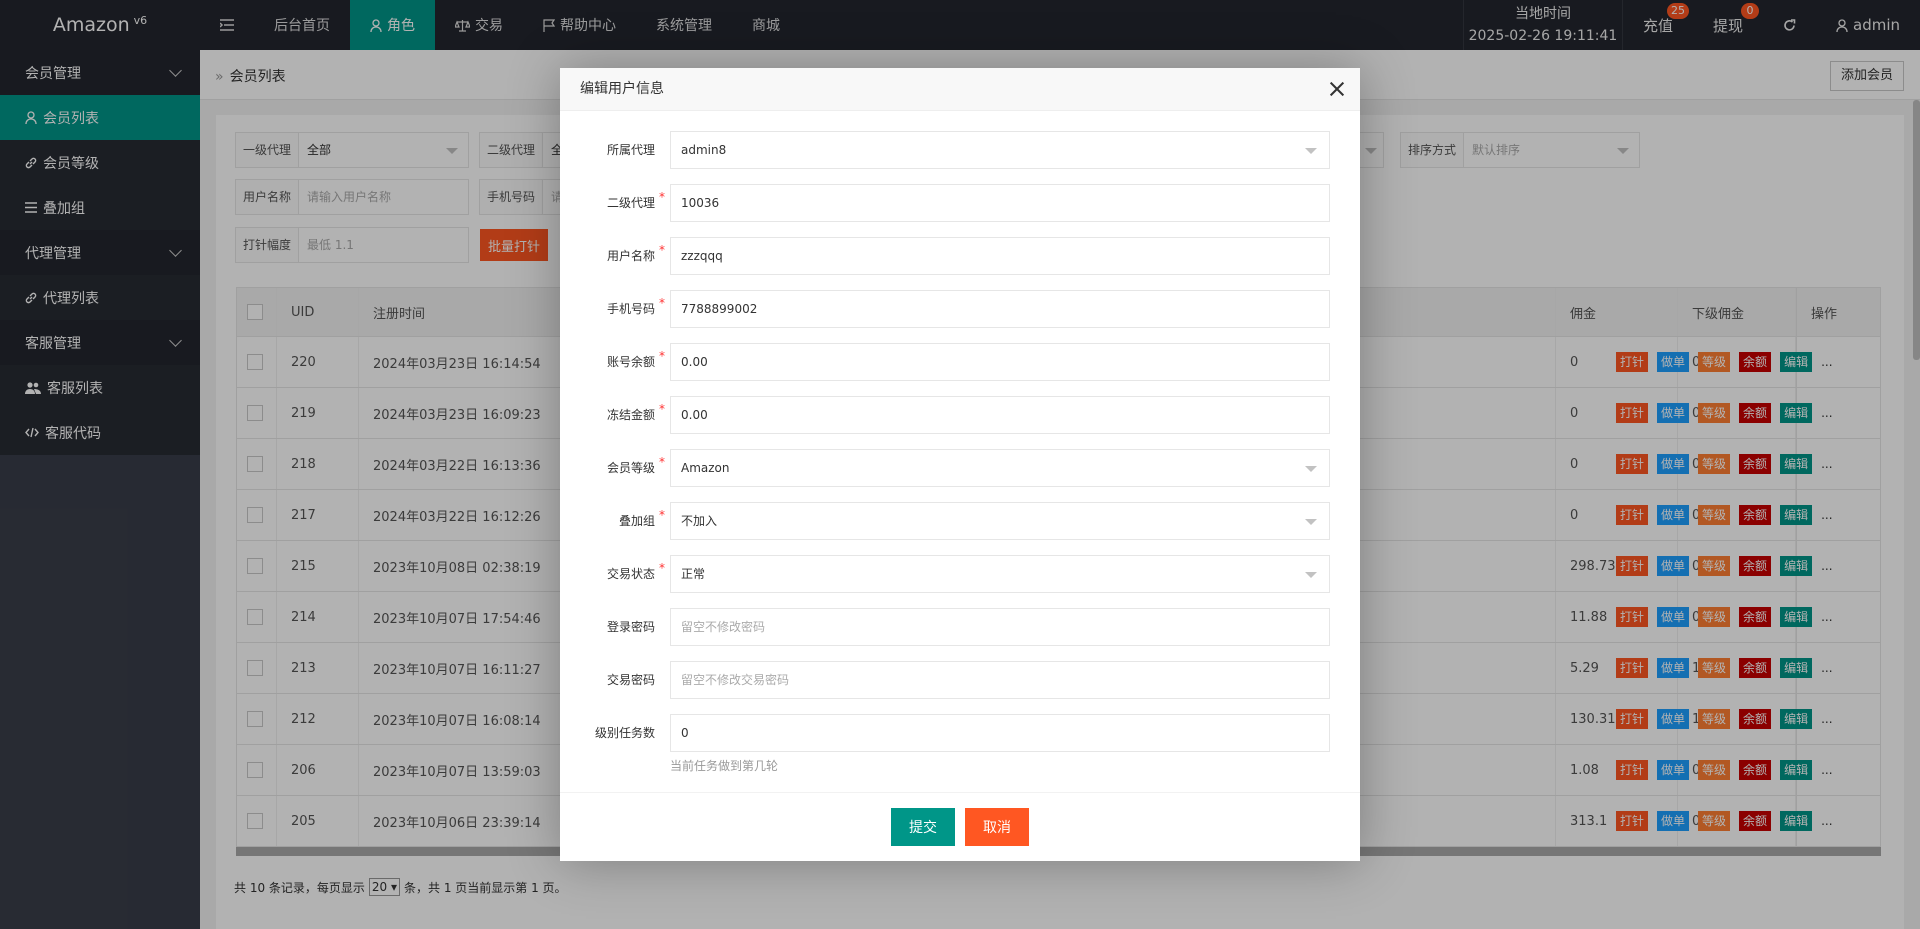  Describe the element at coordinates (923, 827) in the screenshot. I see `submit-button: 提交` at that location.